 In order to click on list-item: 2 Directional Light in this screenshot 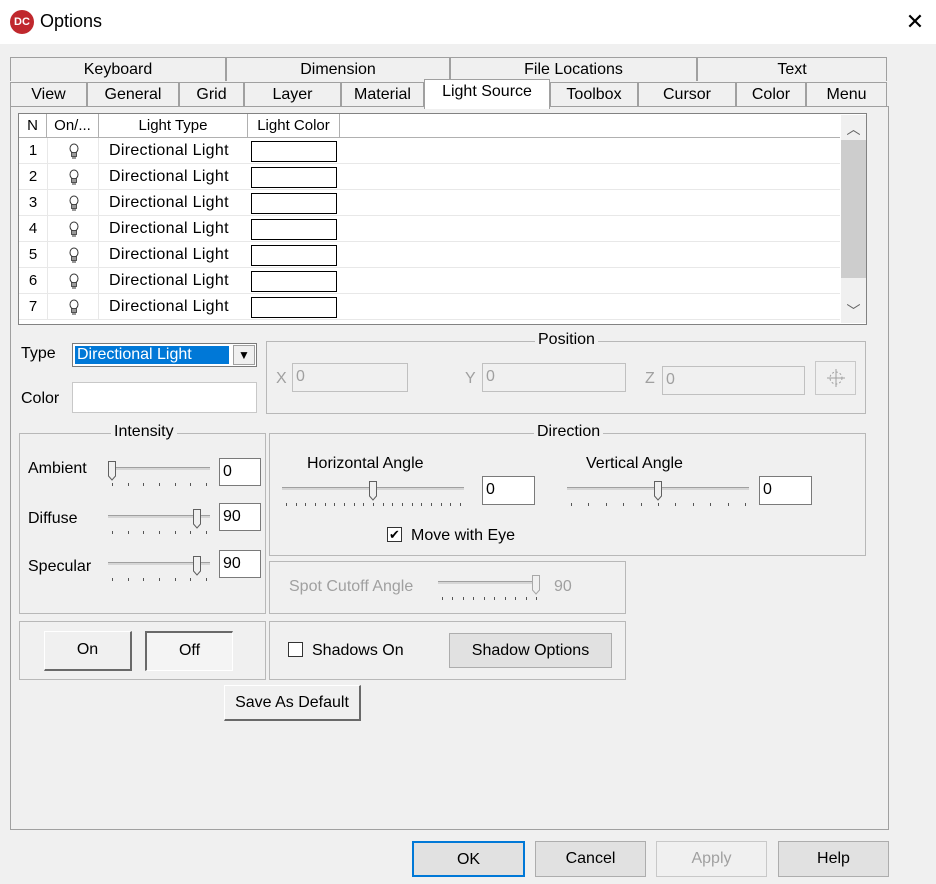, I will do `click(429, 177)`.